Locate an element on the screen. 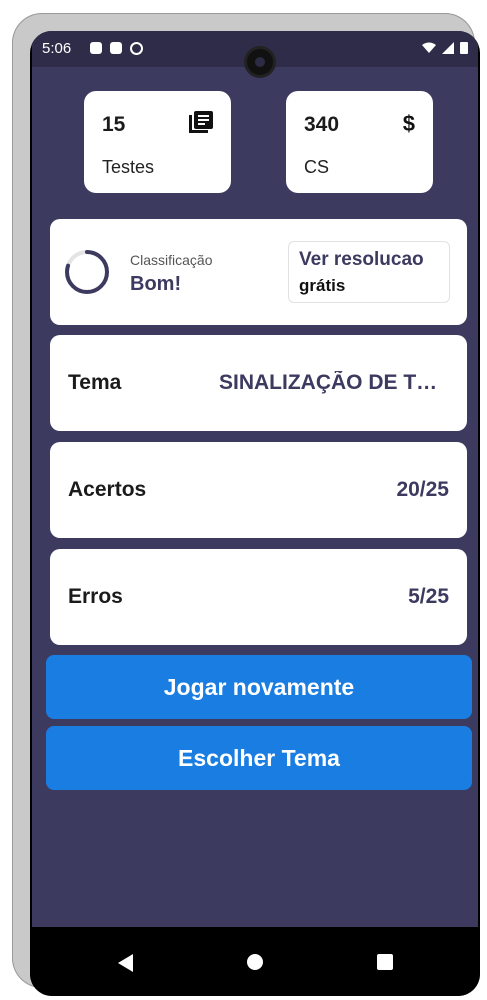  battery-icon is located at coordinates (464, 48).